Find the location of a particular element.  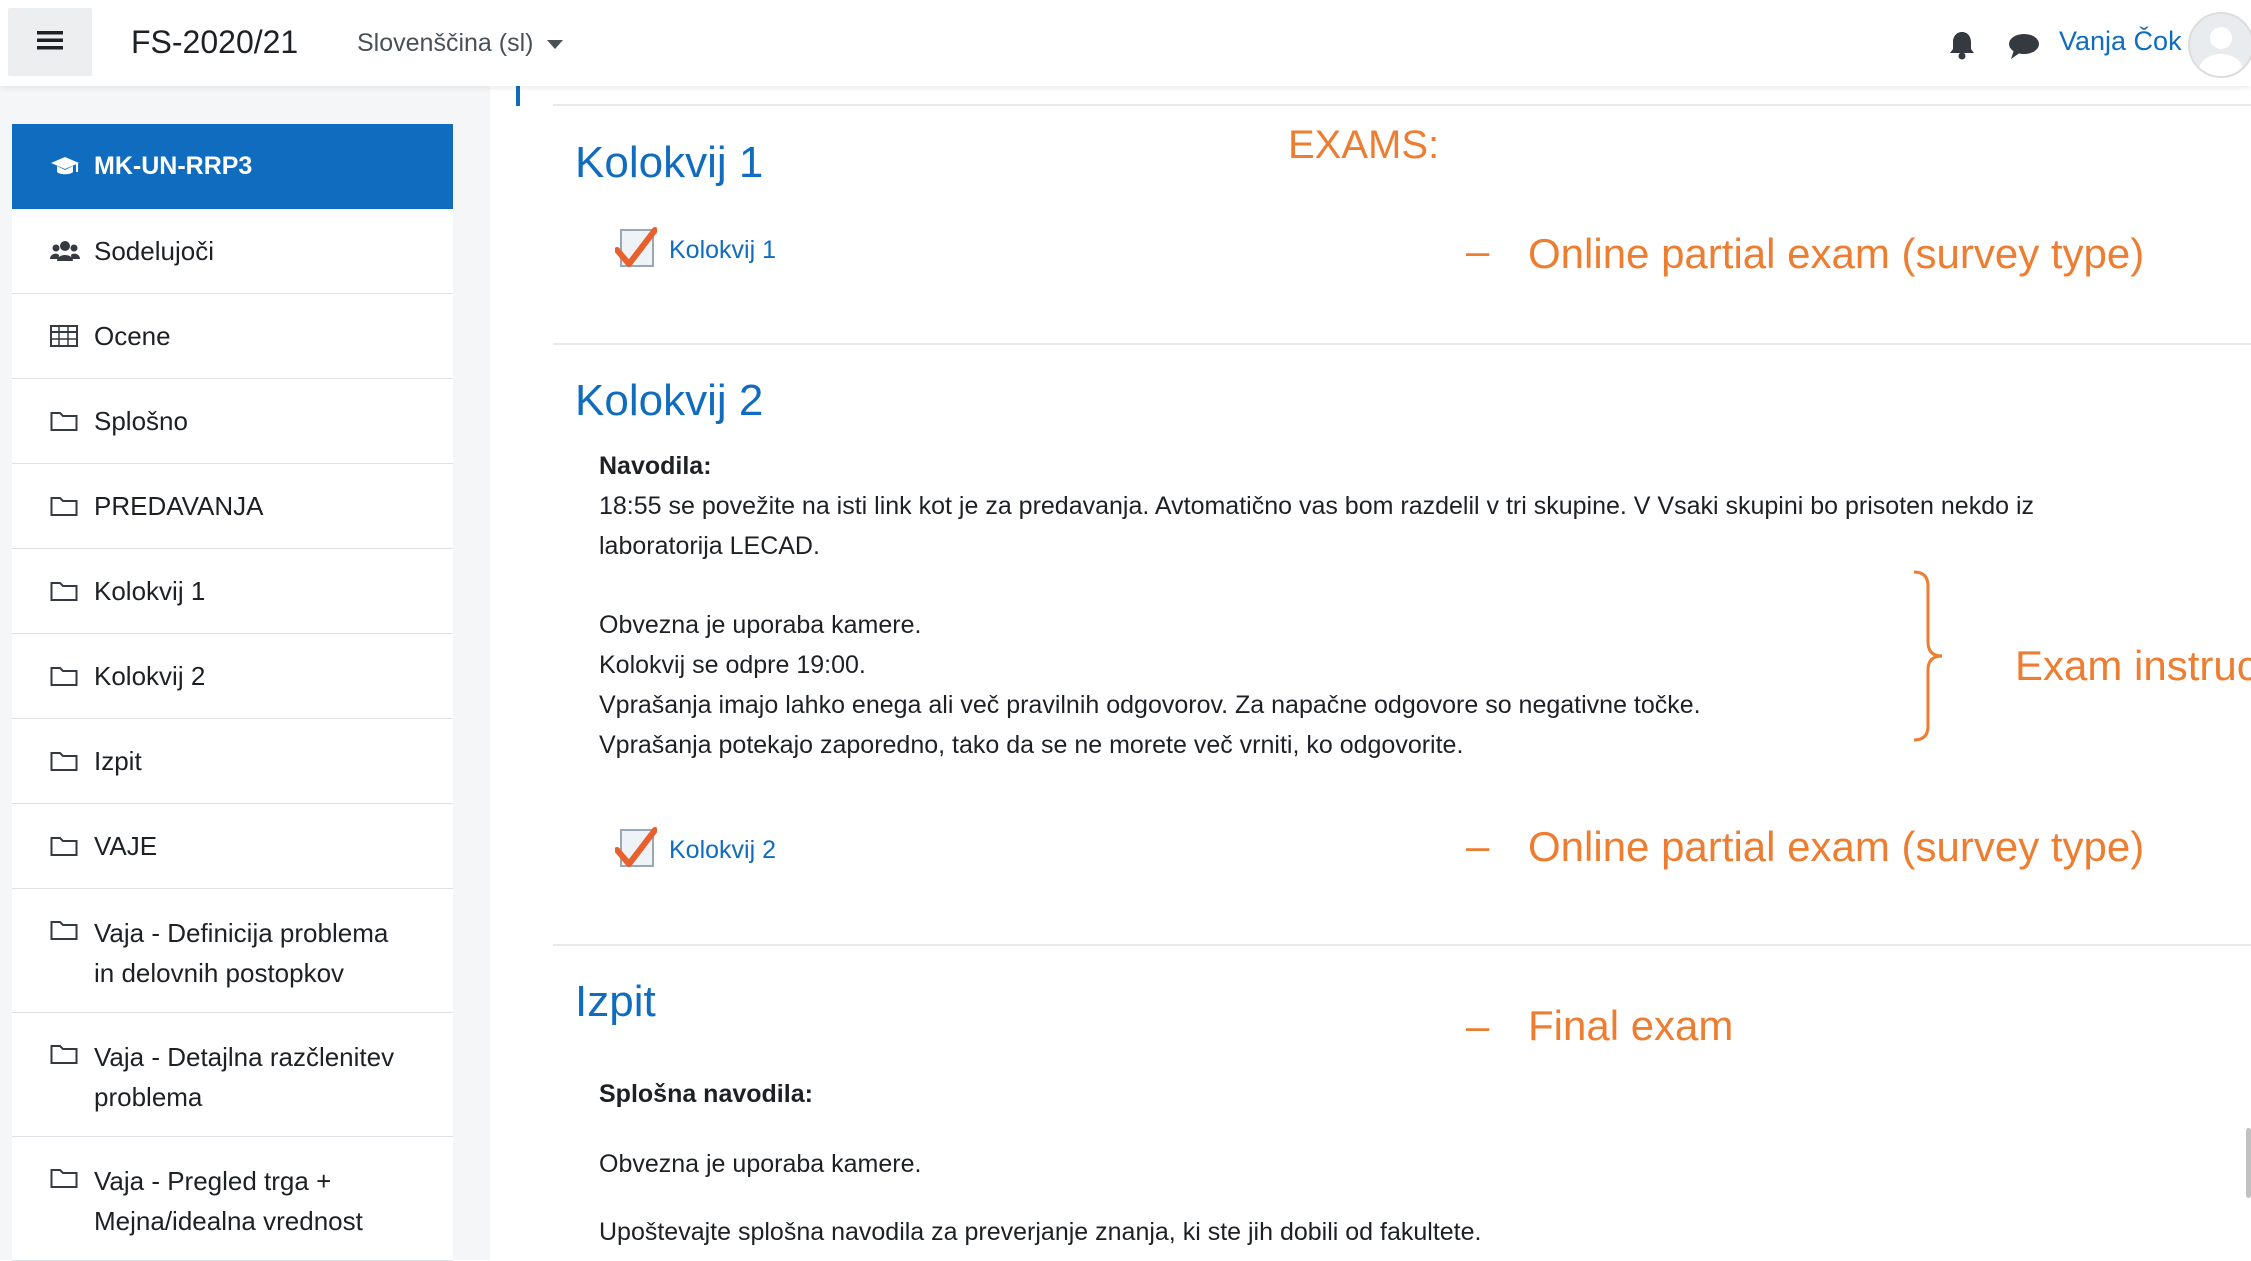

top-navbar: FS-2020/21 Slovenščina (sl) Vanja Čok is located at coordinates (1125, 43).